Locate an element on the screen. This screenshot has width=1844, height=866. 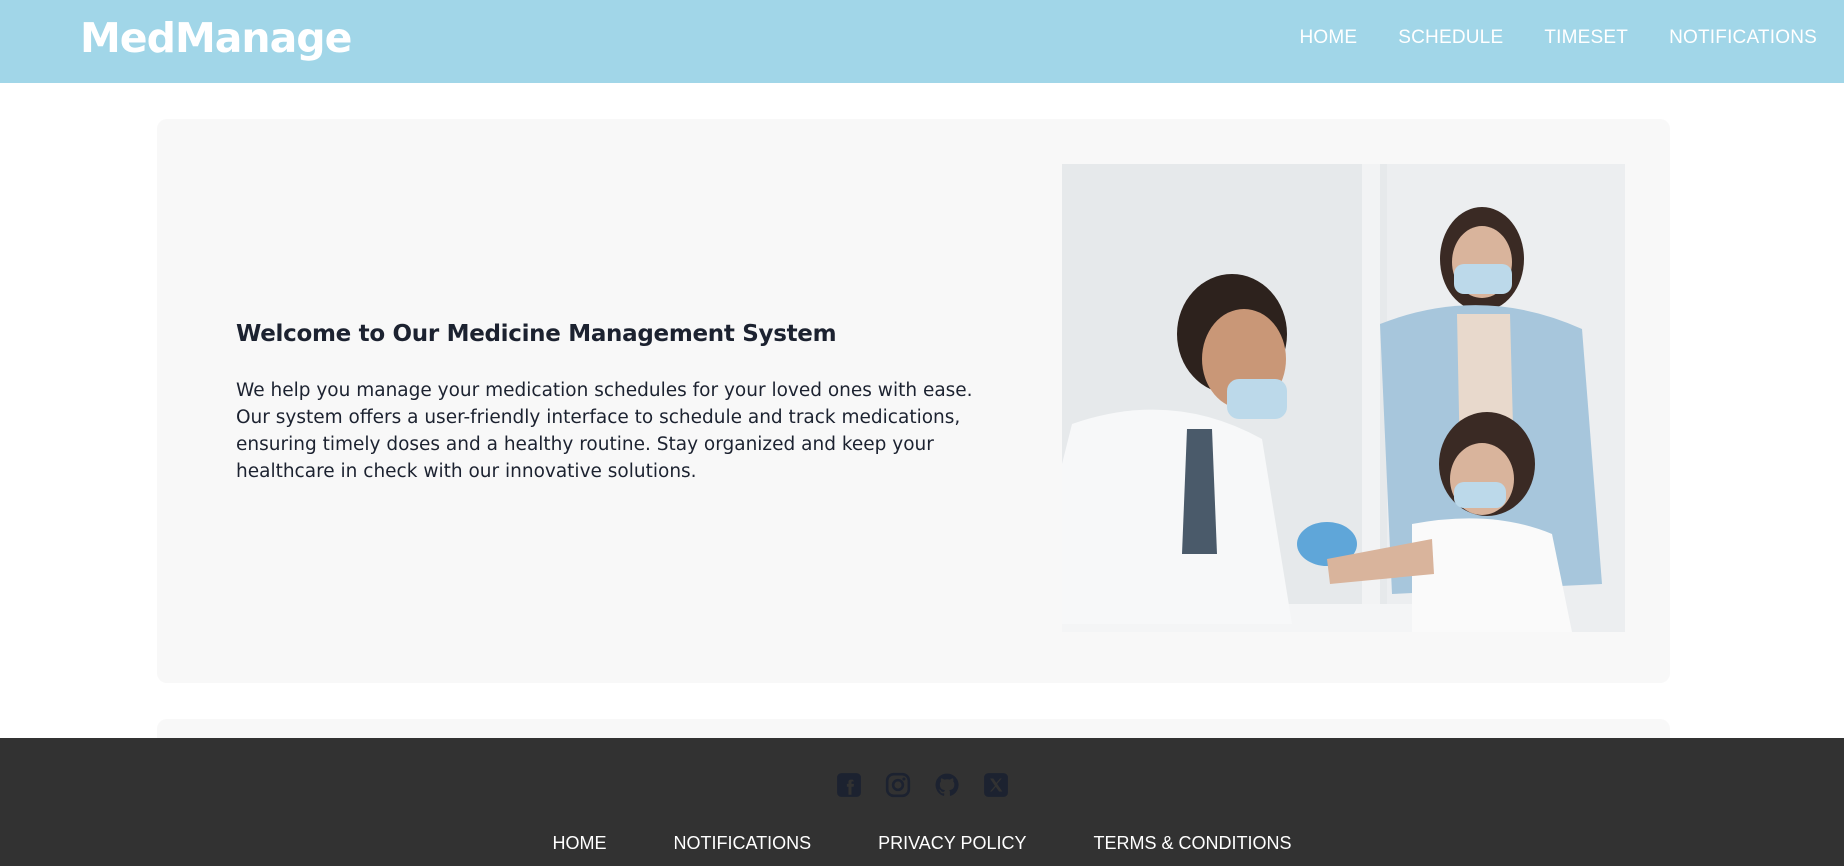
x-twitter-icon is located at coordinates (996, 785).